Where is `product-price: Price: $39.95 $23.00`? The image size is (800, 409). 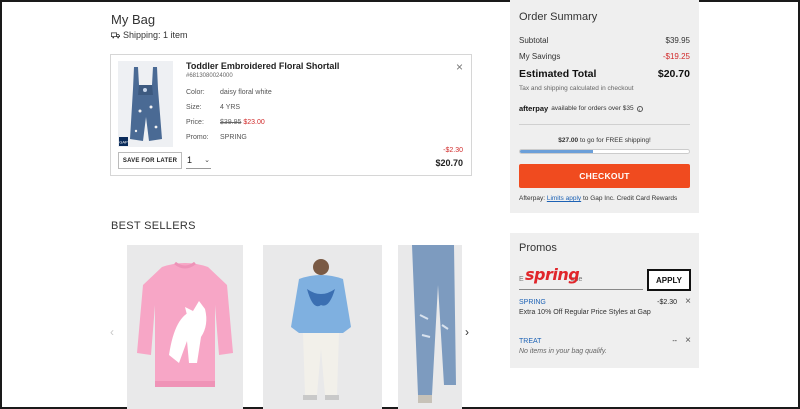
product-price: Price: $39.95 $23.00 is located at coordinates (225, 122).